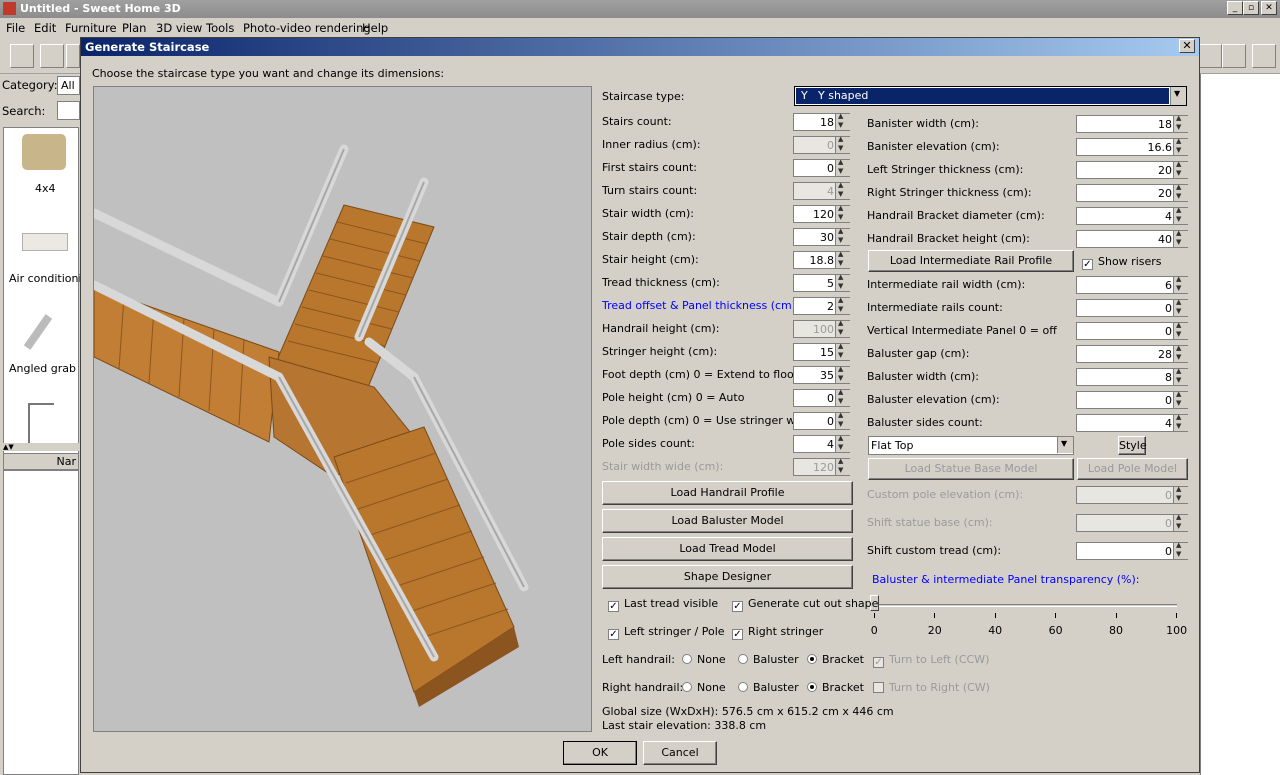  Describe the element at coordinates (727, 521) in the screenshot. I see `load-baluster-model-button: Load Baluster Model` at that location.